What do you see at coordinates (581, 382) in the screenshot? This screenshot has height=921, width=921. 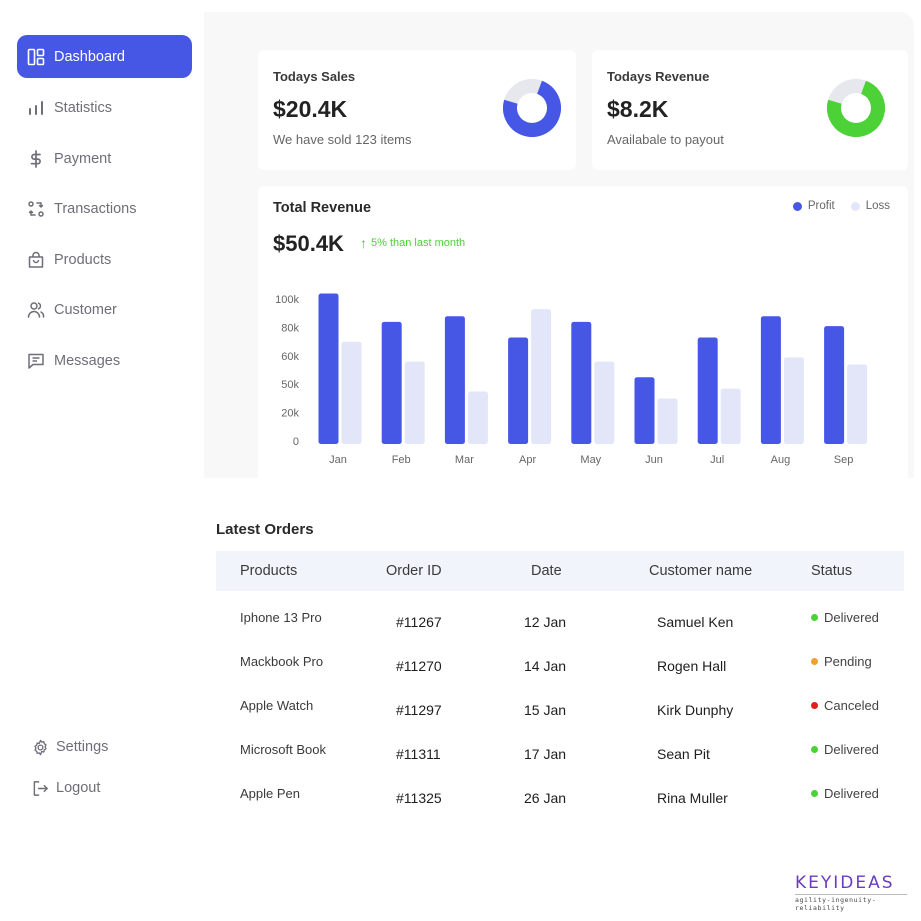 I see `bar-profit-may` at bounding box center [581, 382].